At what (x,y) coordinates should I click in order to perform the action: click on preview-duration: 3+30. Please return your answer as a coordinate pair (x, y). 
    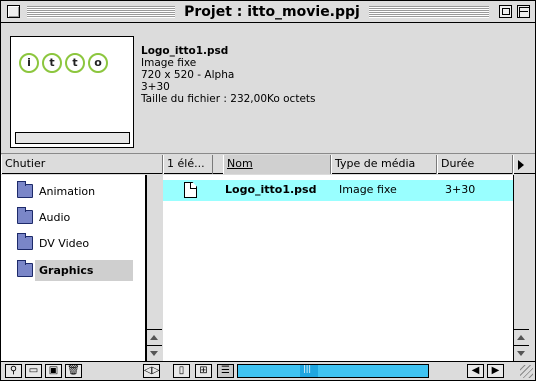
    Looking at the image, I should click on (155, 87).